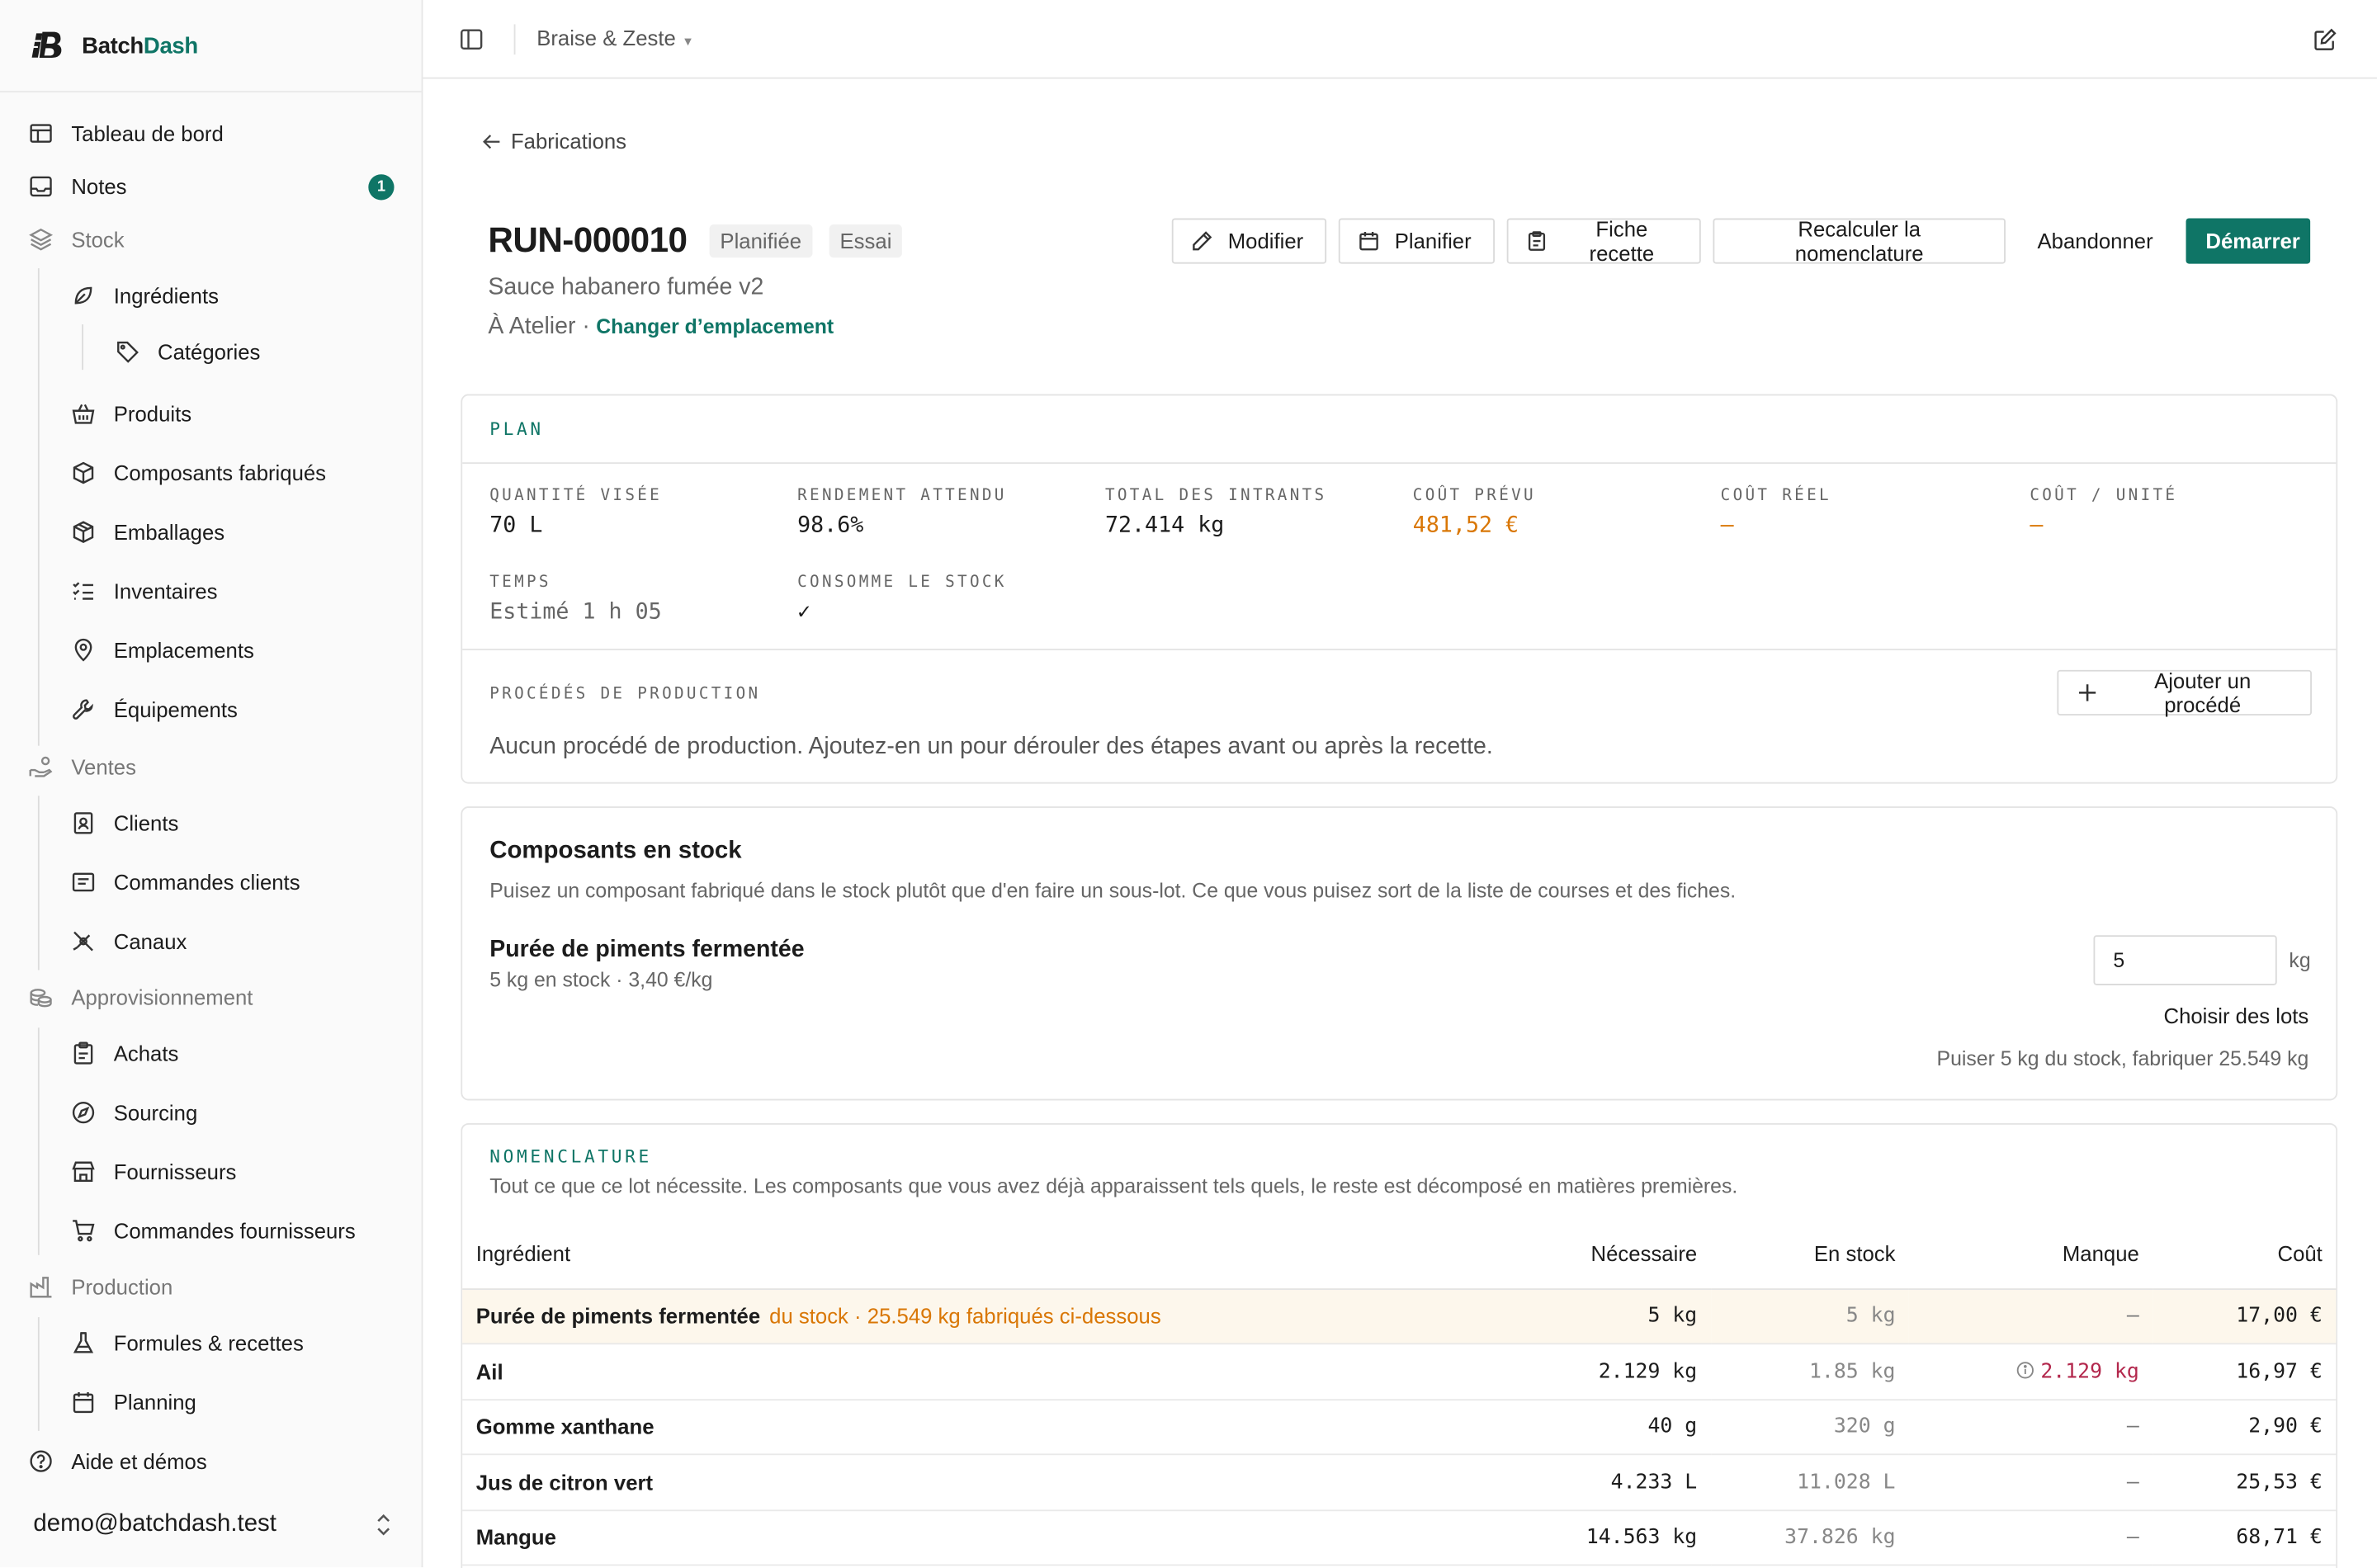 The width and height of the screenshot is (2377, 1568). What do you see at coordinates (153, 1172) in the screenshot?
I see `sidebar-item-fournisseurs: Fournisseurs` at bounding box center [153, 1172].